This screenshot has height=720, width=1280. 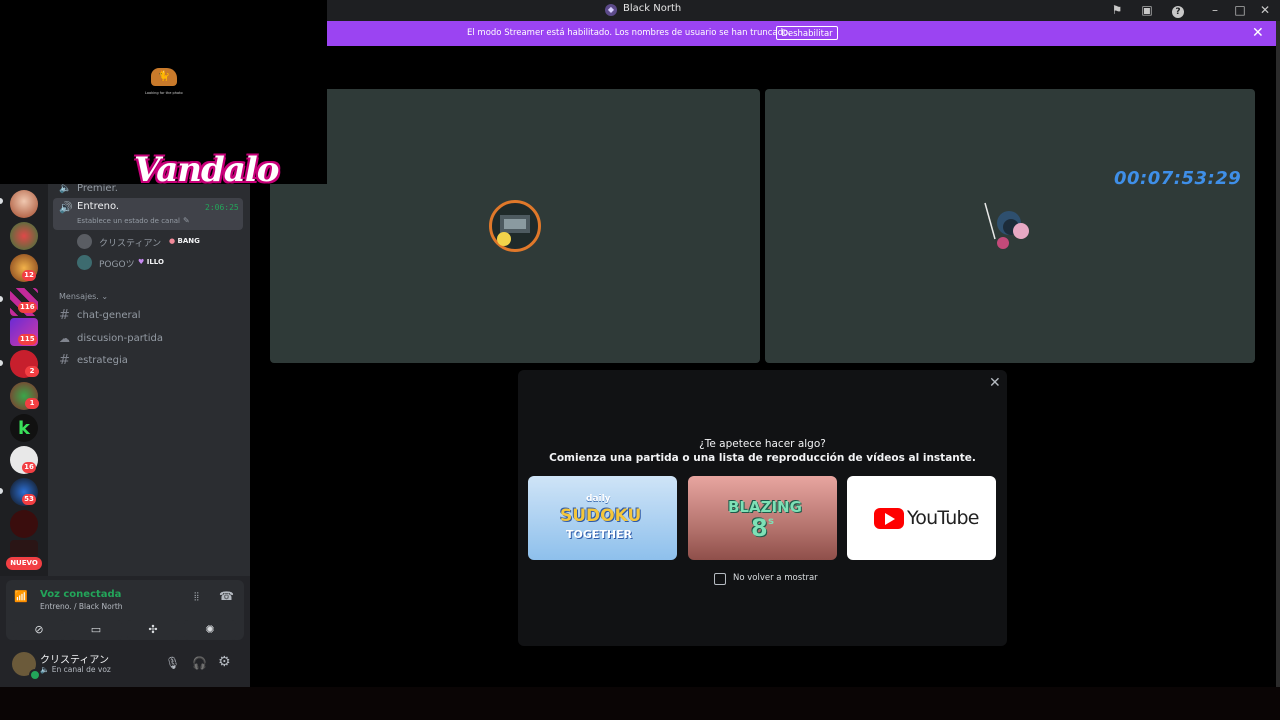 I want to click on voice-status: Voz conectada, so click(x=80, y=594).